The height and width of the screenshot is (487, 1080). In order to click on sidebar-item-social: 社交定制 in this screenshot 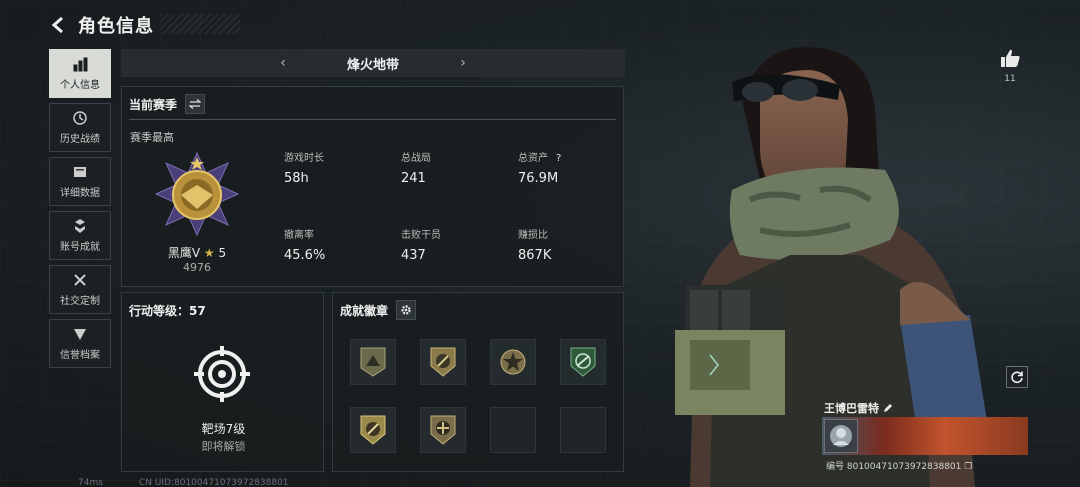, I will do `click(80, 289)`.